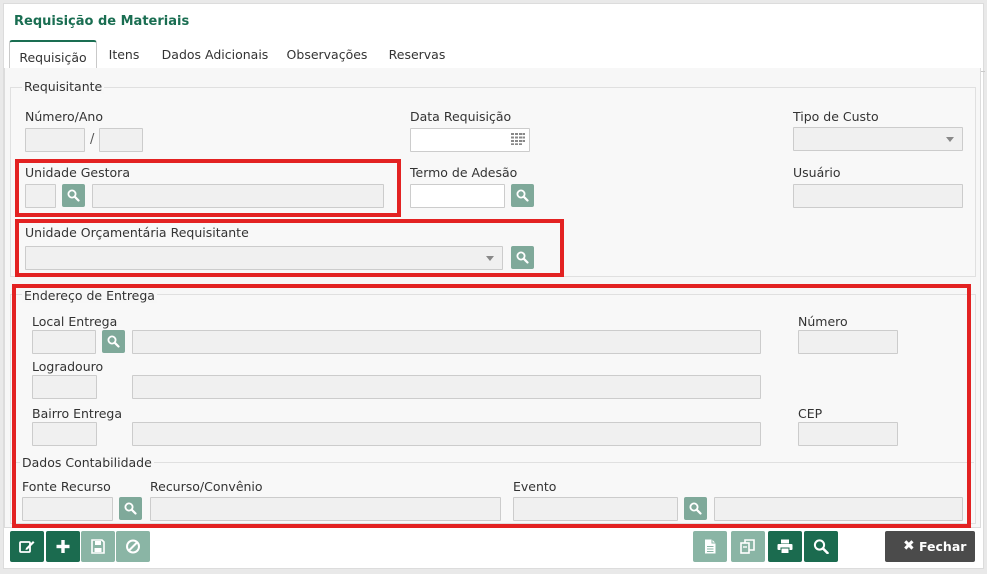 This screenshot has height=574, width=987. What do you see at coordinates (40, 196) in the screenshot?
I see `unidade-gestora-code-input` at bounding box center [40, 196].